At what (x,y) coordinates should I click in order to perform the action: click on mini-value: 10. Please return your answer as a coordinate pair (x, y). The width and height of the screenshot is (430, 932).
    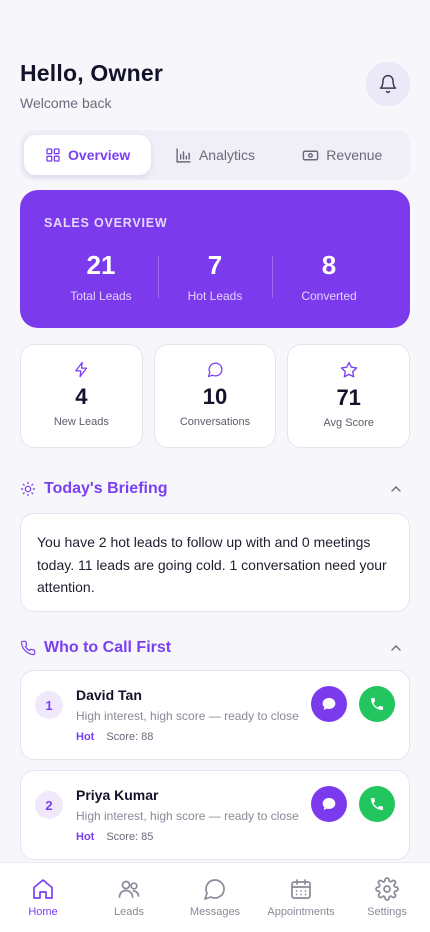
    Looking at the image, I should click on (215, 396).